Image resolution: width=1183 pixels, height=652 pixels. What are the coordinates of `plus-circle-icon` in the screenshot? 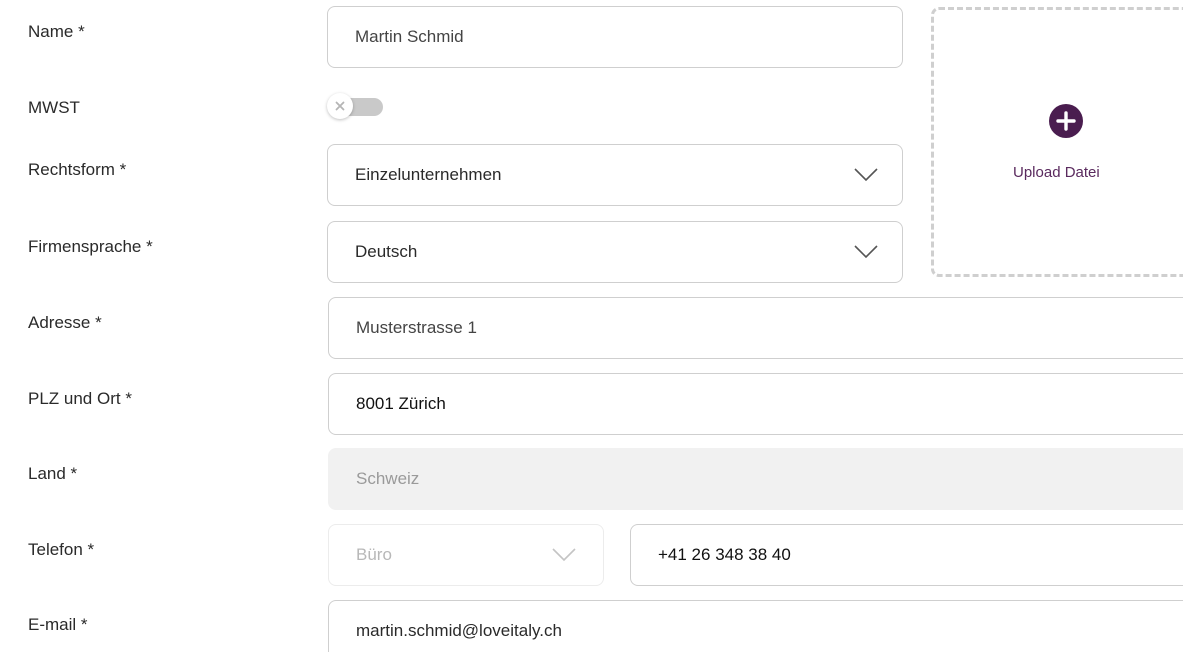 It's located at (1066, 121).